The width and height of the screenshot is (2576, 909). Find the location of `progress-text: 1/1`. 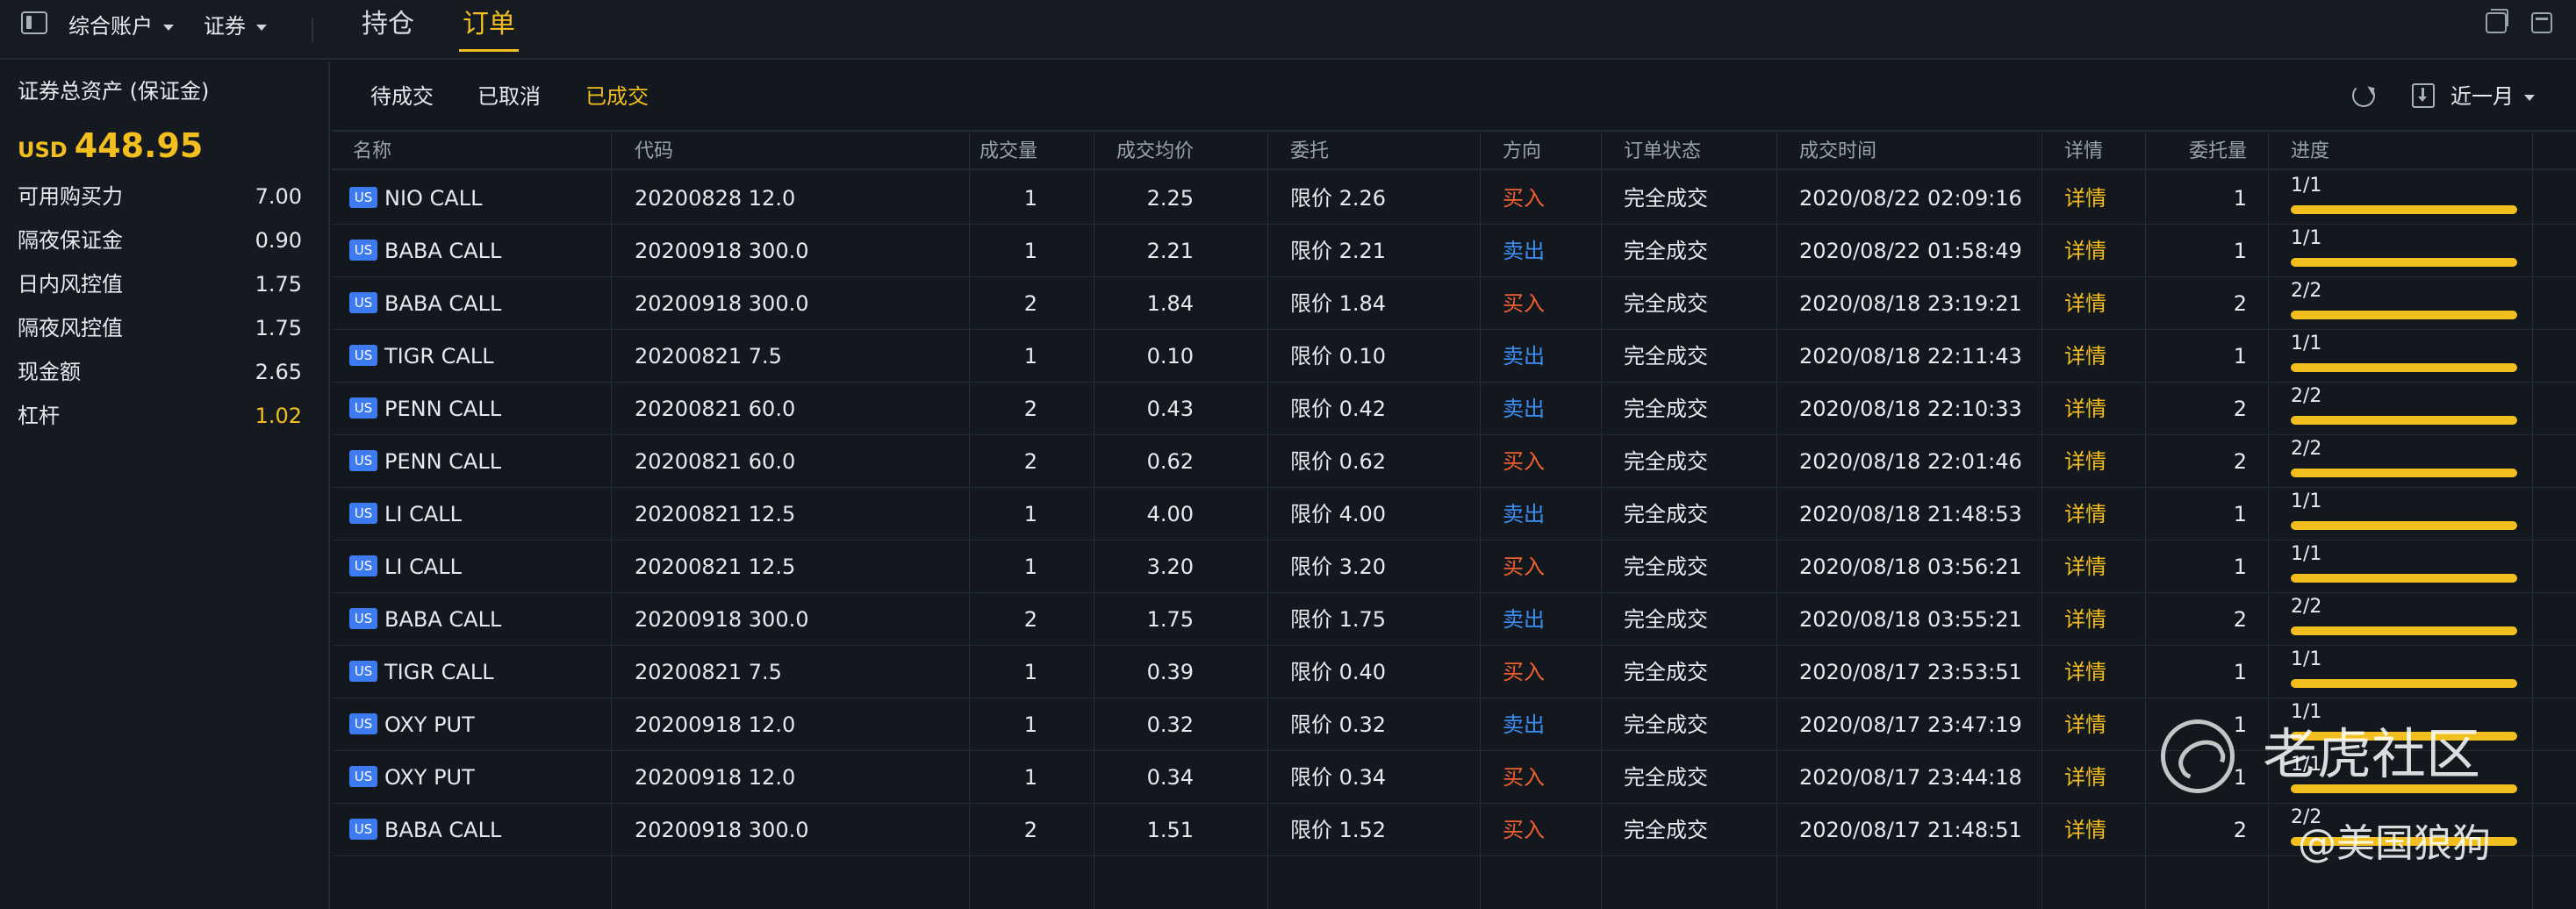

progress-text: 1/1 is located at coordinates (2307, 659).